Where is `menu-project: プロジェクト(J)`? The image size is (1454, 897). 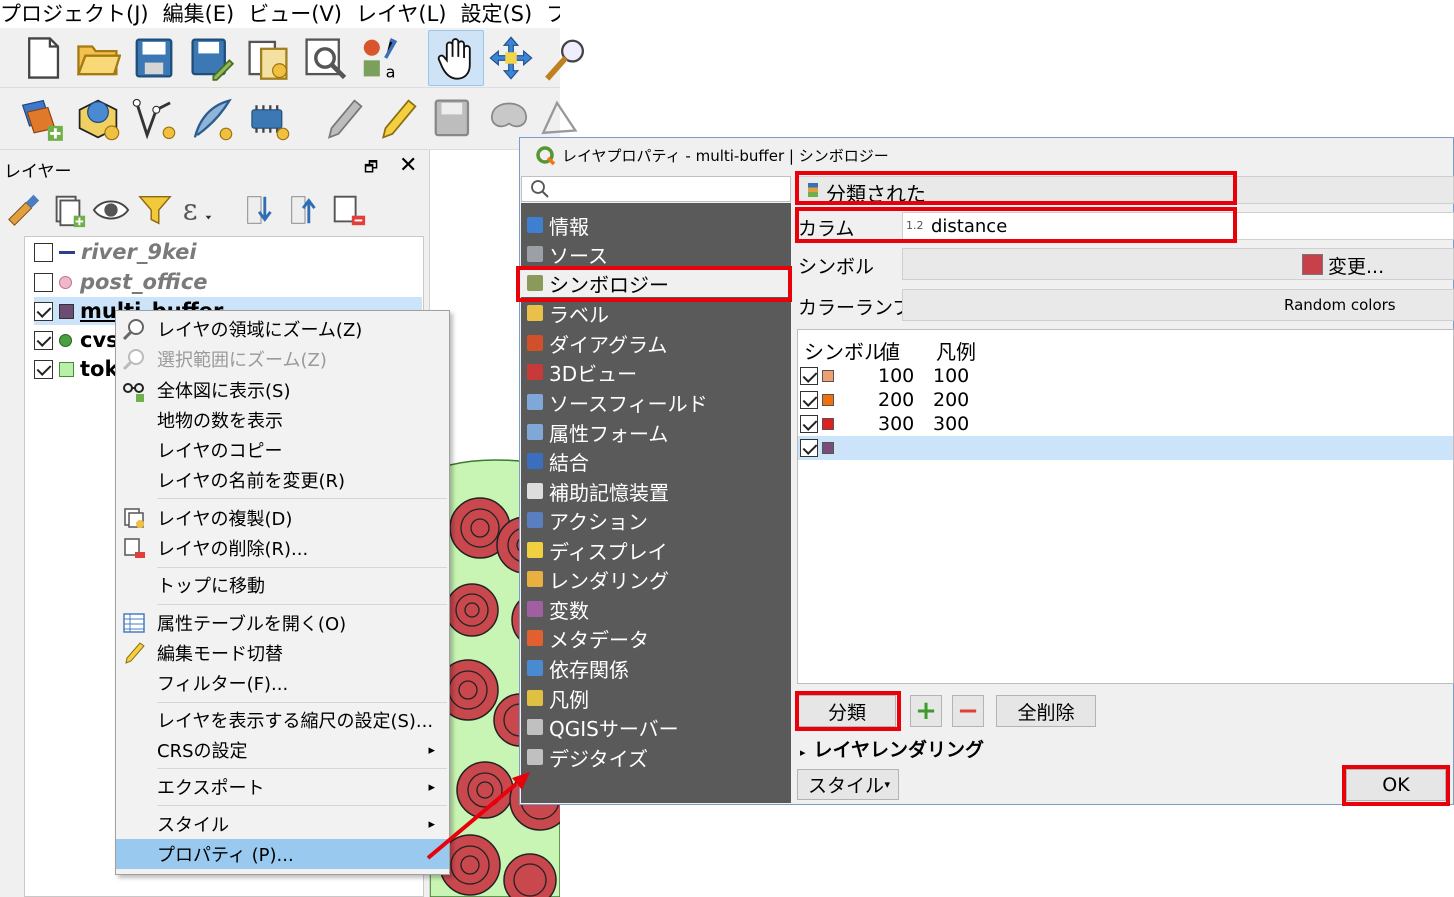
menu-project: プロジェクト(J) is located at coordinates (74, 14).